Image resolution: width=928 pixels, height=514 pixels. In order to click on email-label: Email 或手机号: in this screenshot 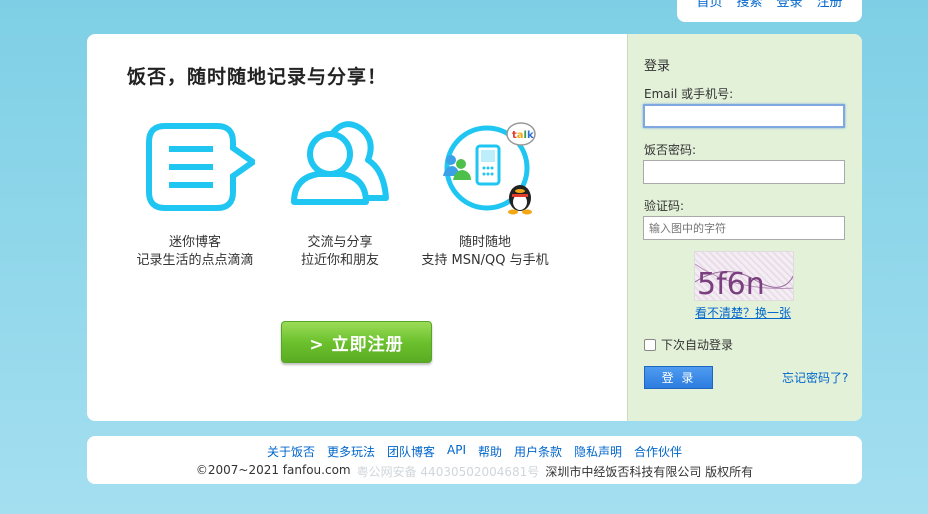, I will do `click(689, 94)`.